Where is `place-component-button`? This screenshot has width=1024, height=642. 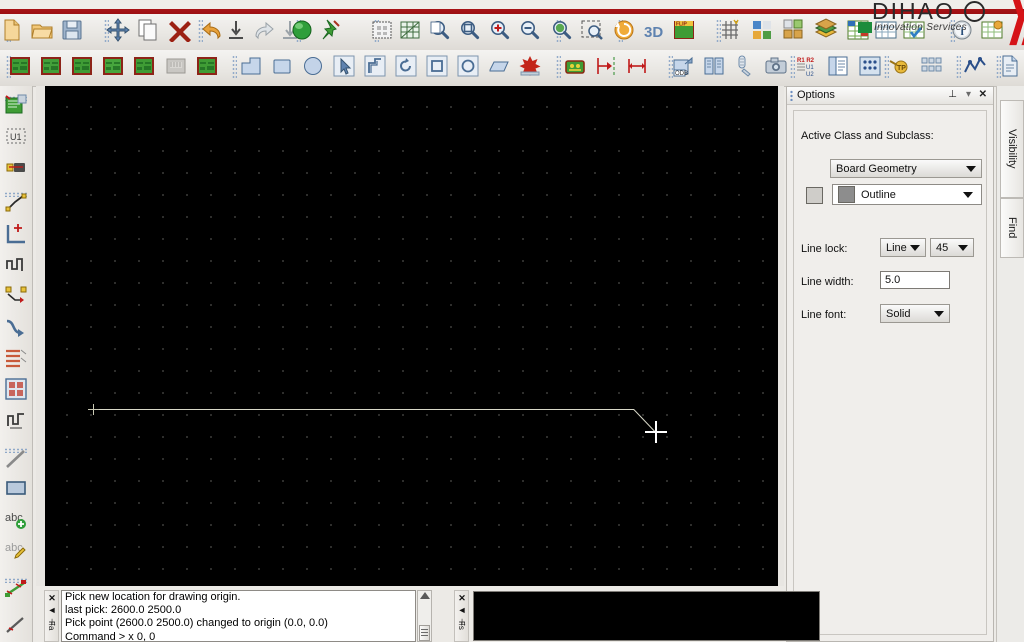 place-component-button is located at coordinates (20, 67).